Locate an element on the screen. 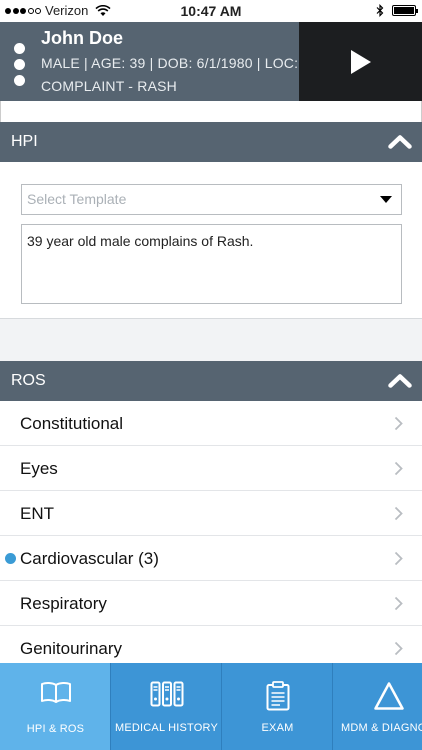 This screenshot has width=422, height=750. status-right is located at coordinates (397, 10).